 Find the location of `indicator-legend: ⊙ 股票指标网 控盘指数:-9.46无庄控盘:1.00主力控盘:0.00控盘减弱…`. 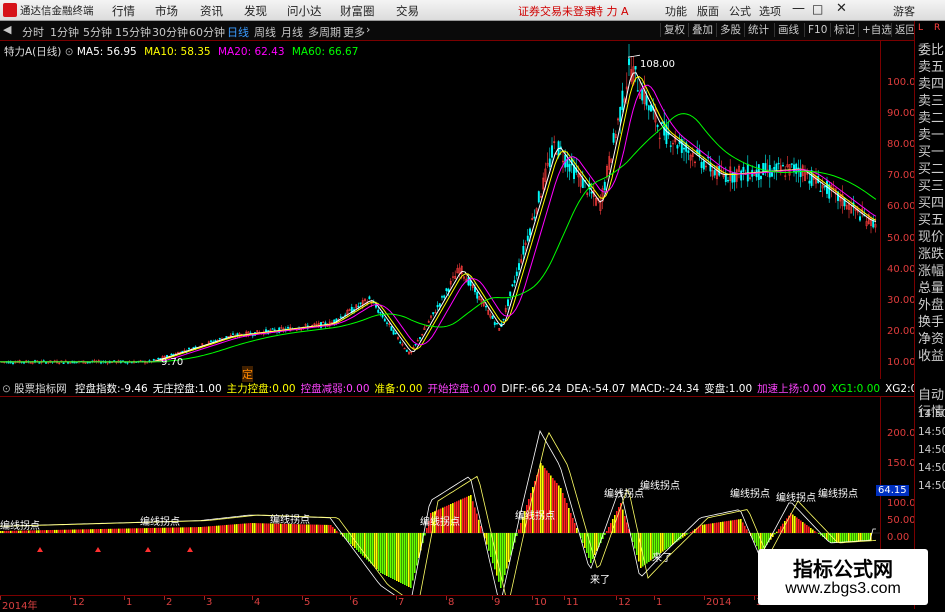

indicator-legend: ⊙ 股票指标网 控盘指数:-9.46无庄控盘:1.00主力控盘:0.00控盘减弱… is located at coordinates (441, 388).